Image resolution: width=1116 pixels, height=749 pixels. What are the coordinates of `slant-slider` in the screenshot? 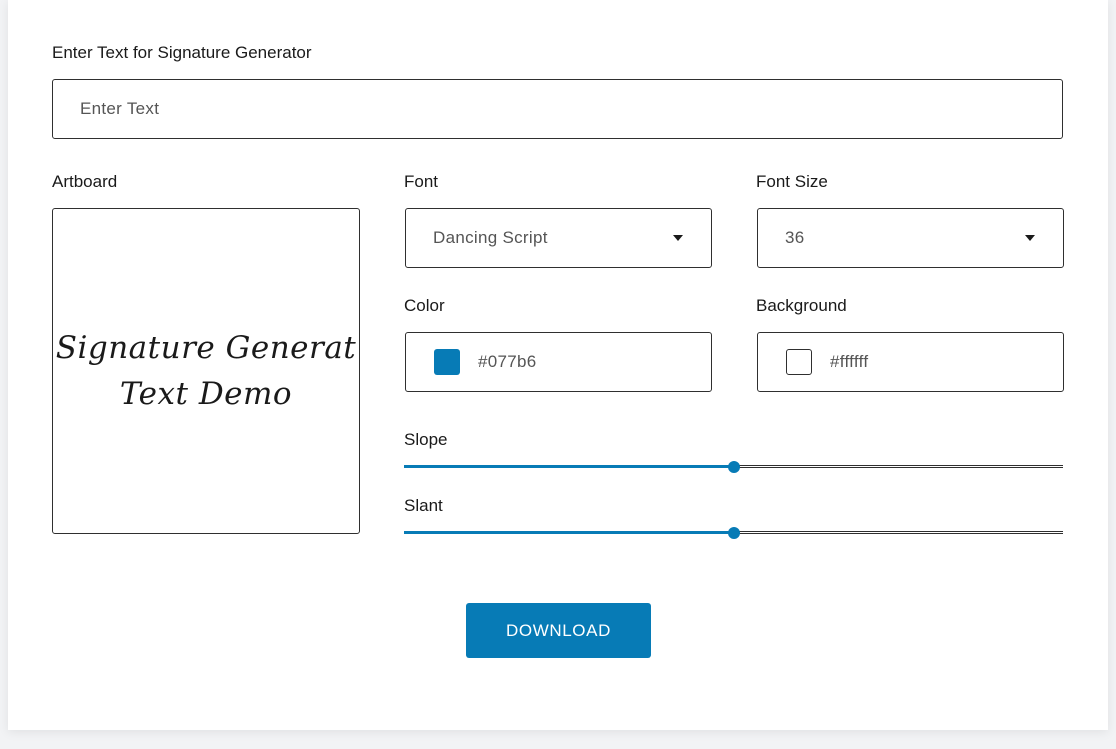 It's located at (733, 533).